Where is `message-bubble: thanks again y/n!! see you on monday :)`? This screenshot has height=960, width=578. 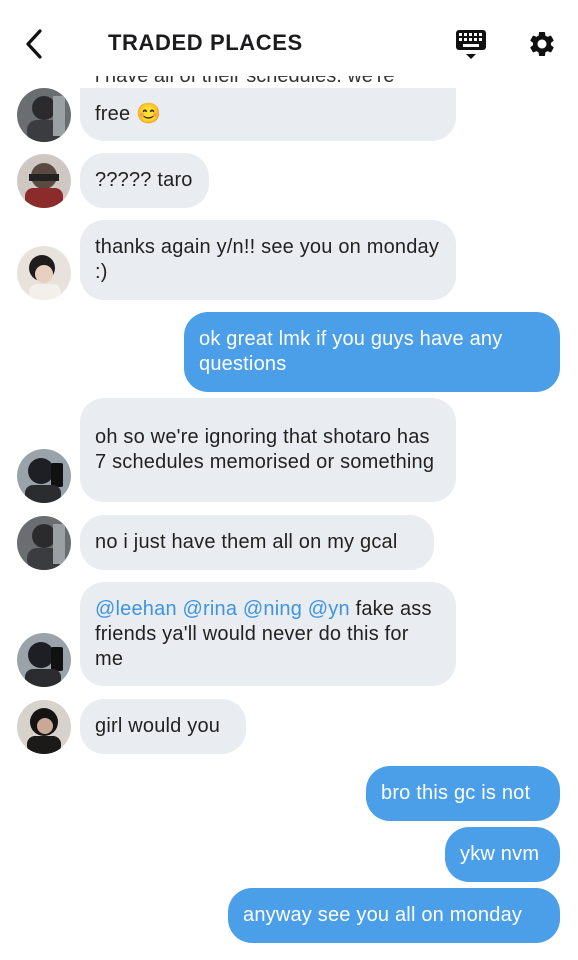
message-bubble: thanks again y/n!! see you on monday :) is located at coordinates (268, 260).